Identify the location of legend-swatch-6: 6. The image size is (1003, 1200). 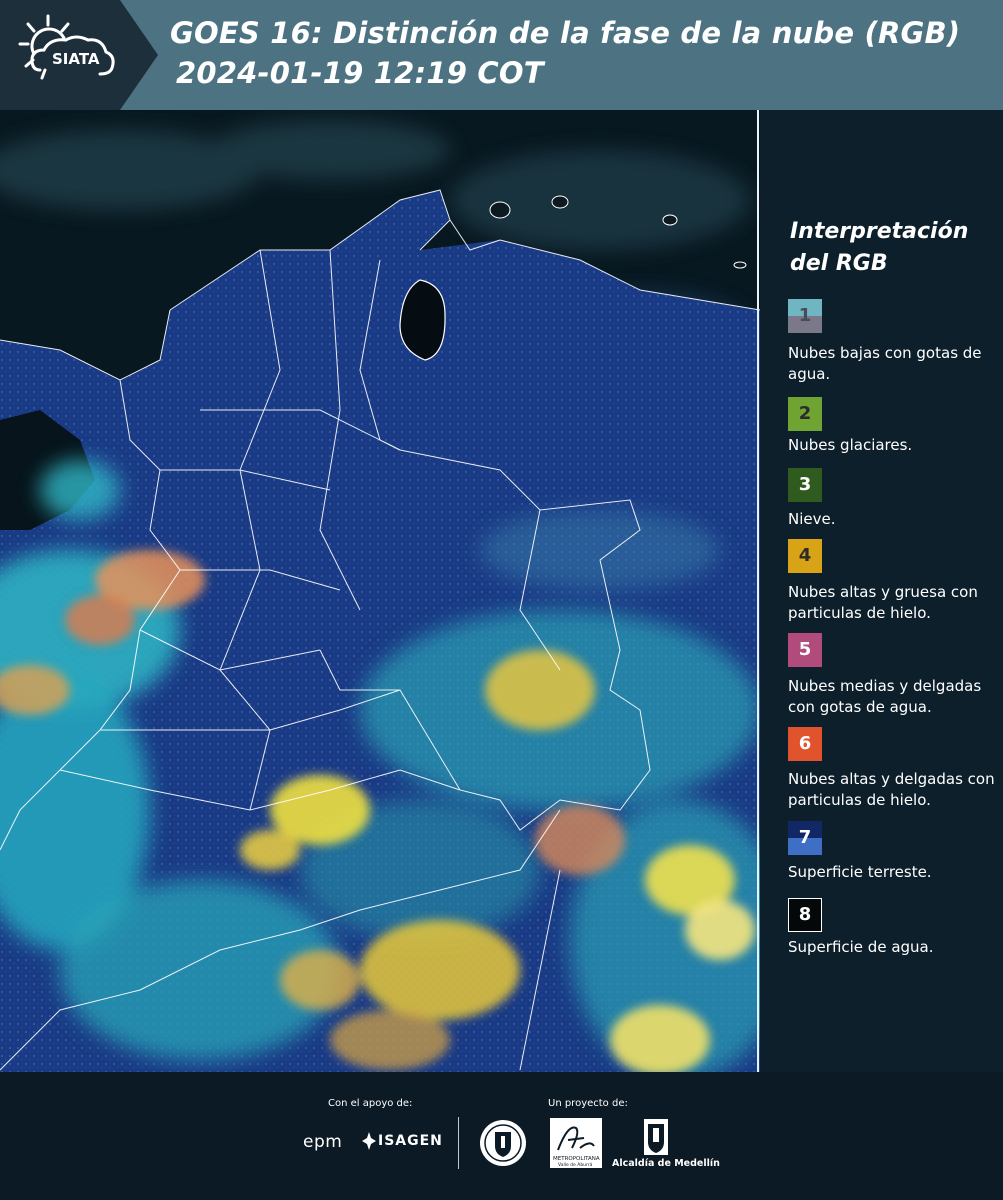
(805, 744).